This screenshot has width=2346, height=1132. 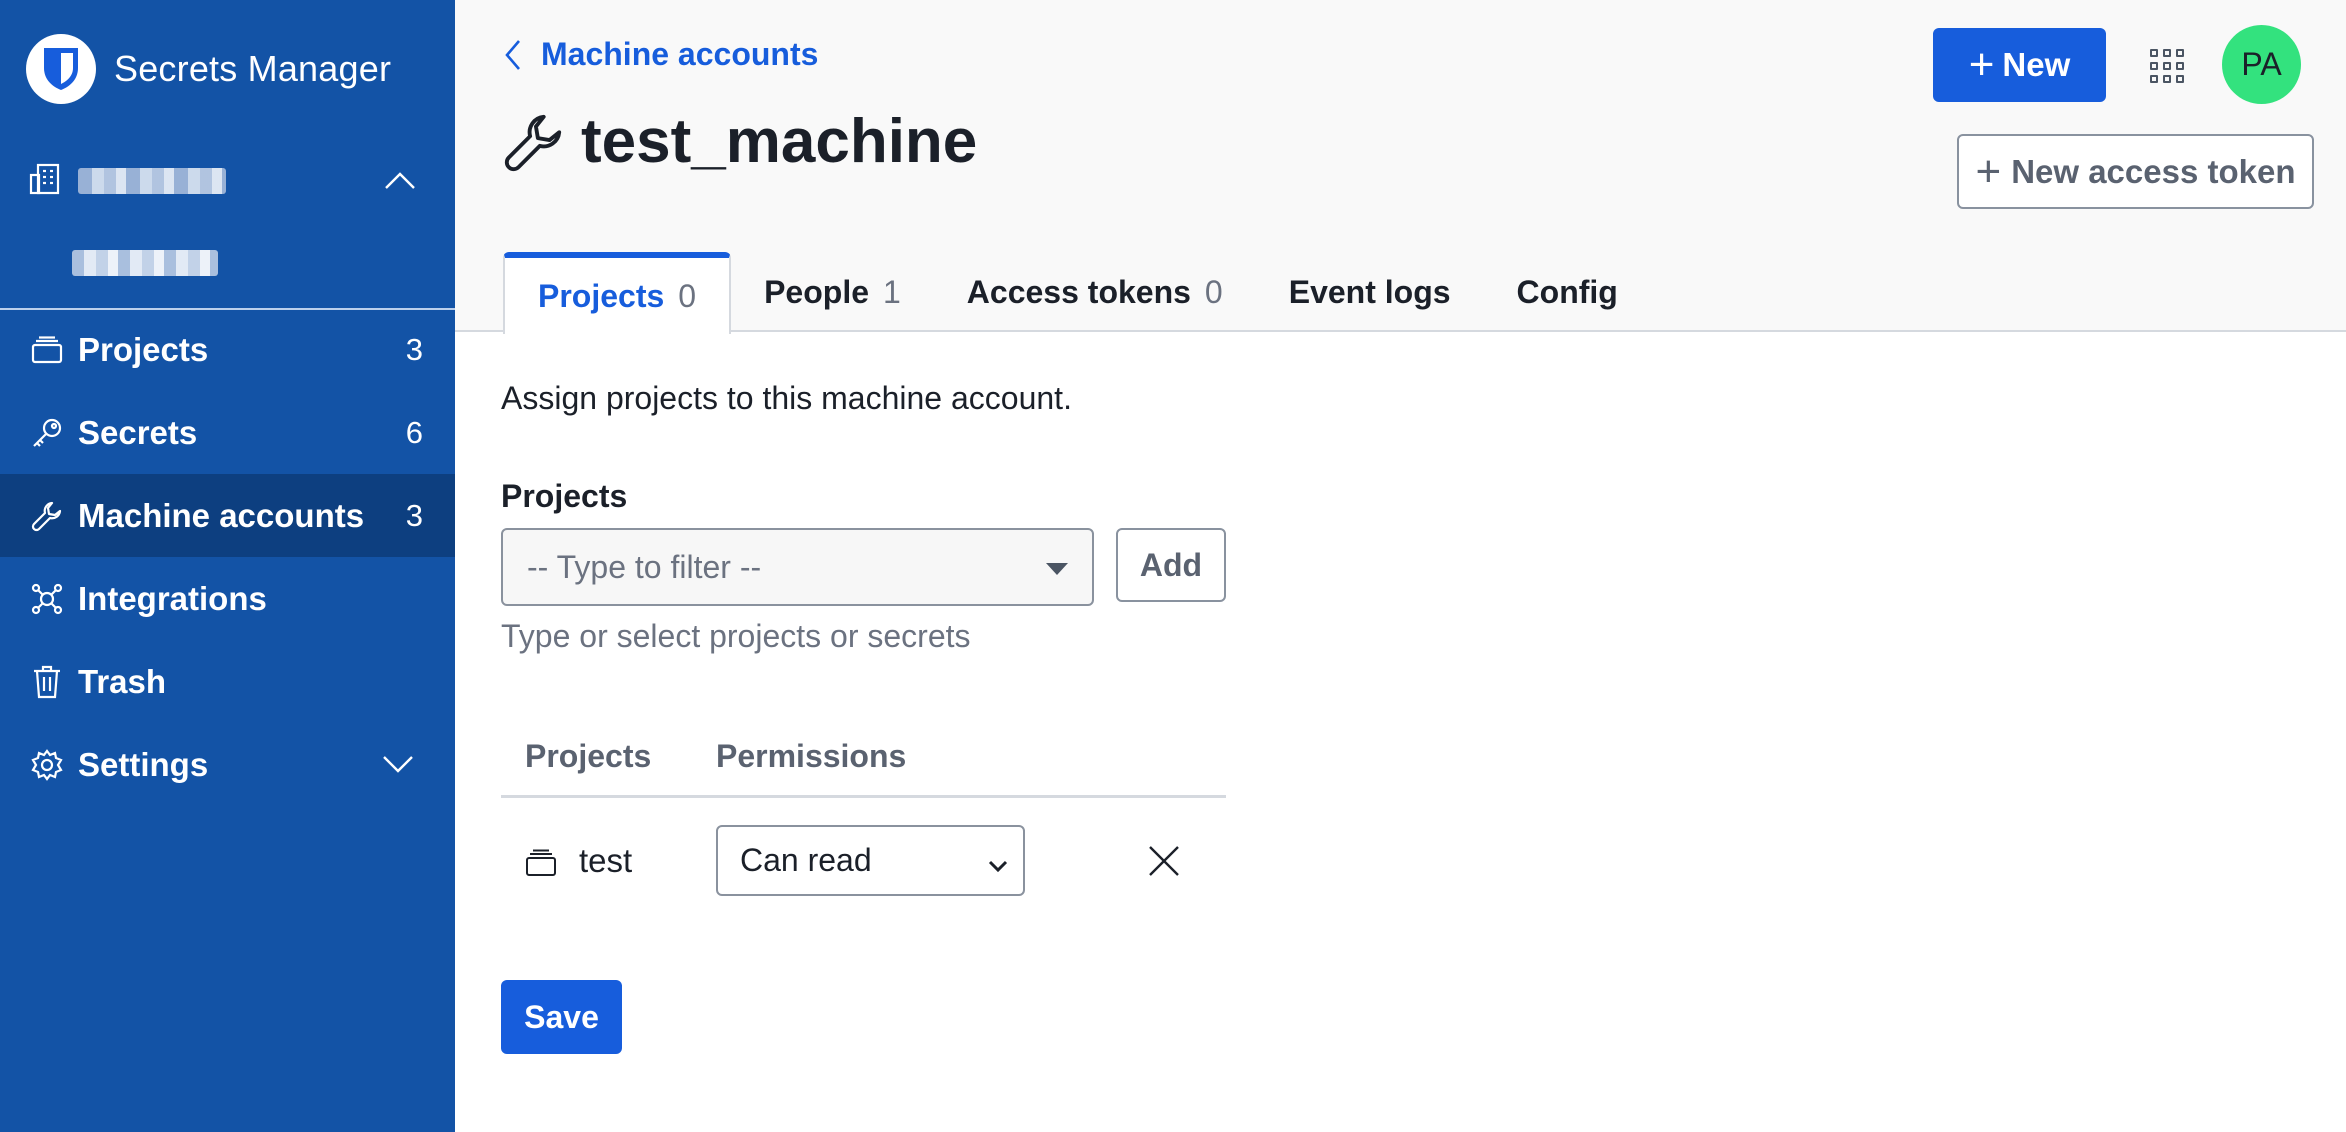 I want to click on project-name: test, so click(x=606, y=860).